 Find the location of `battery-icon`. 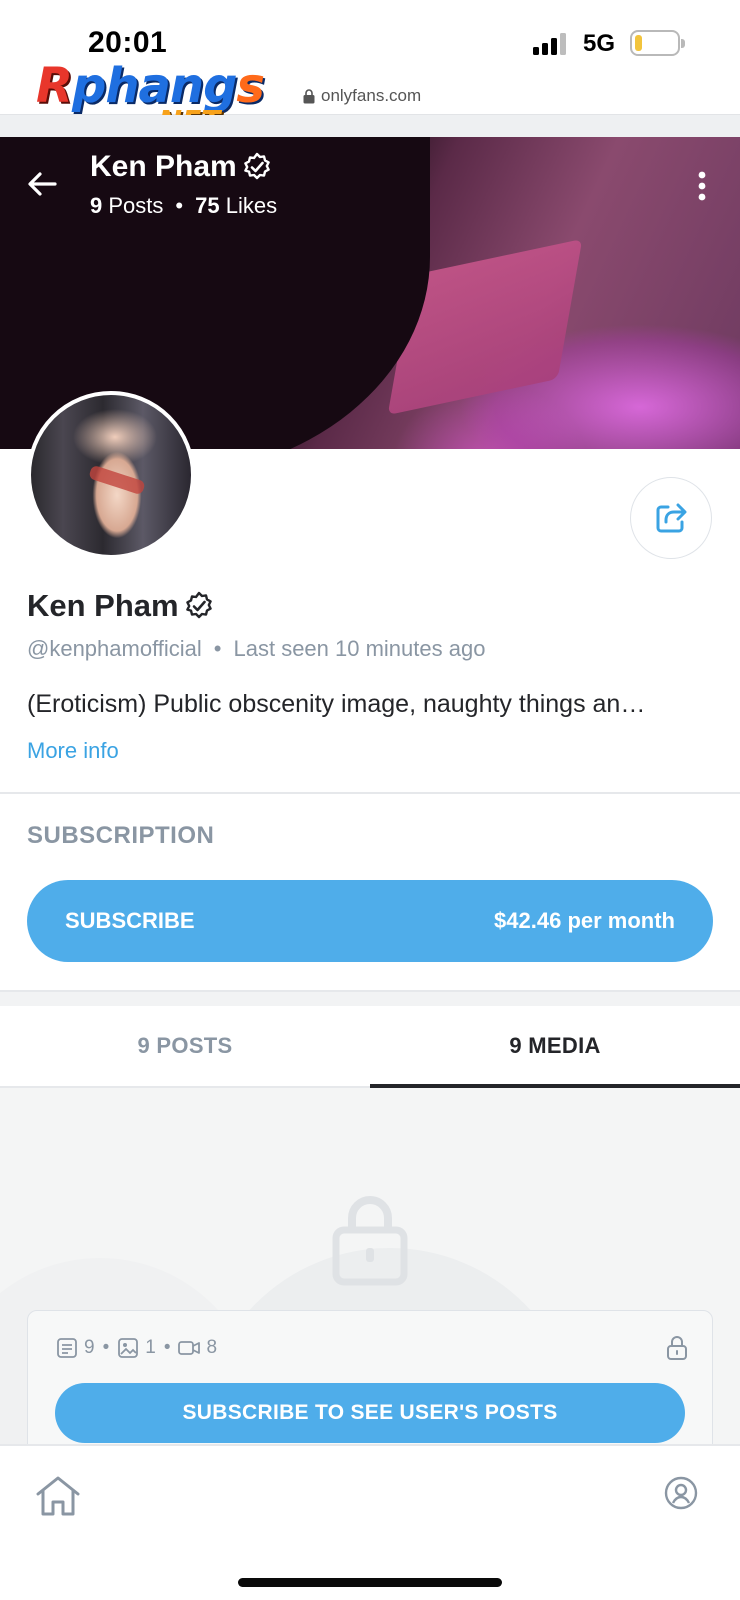

battery-icon is located at coordinates (657, 43).